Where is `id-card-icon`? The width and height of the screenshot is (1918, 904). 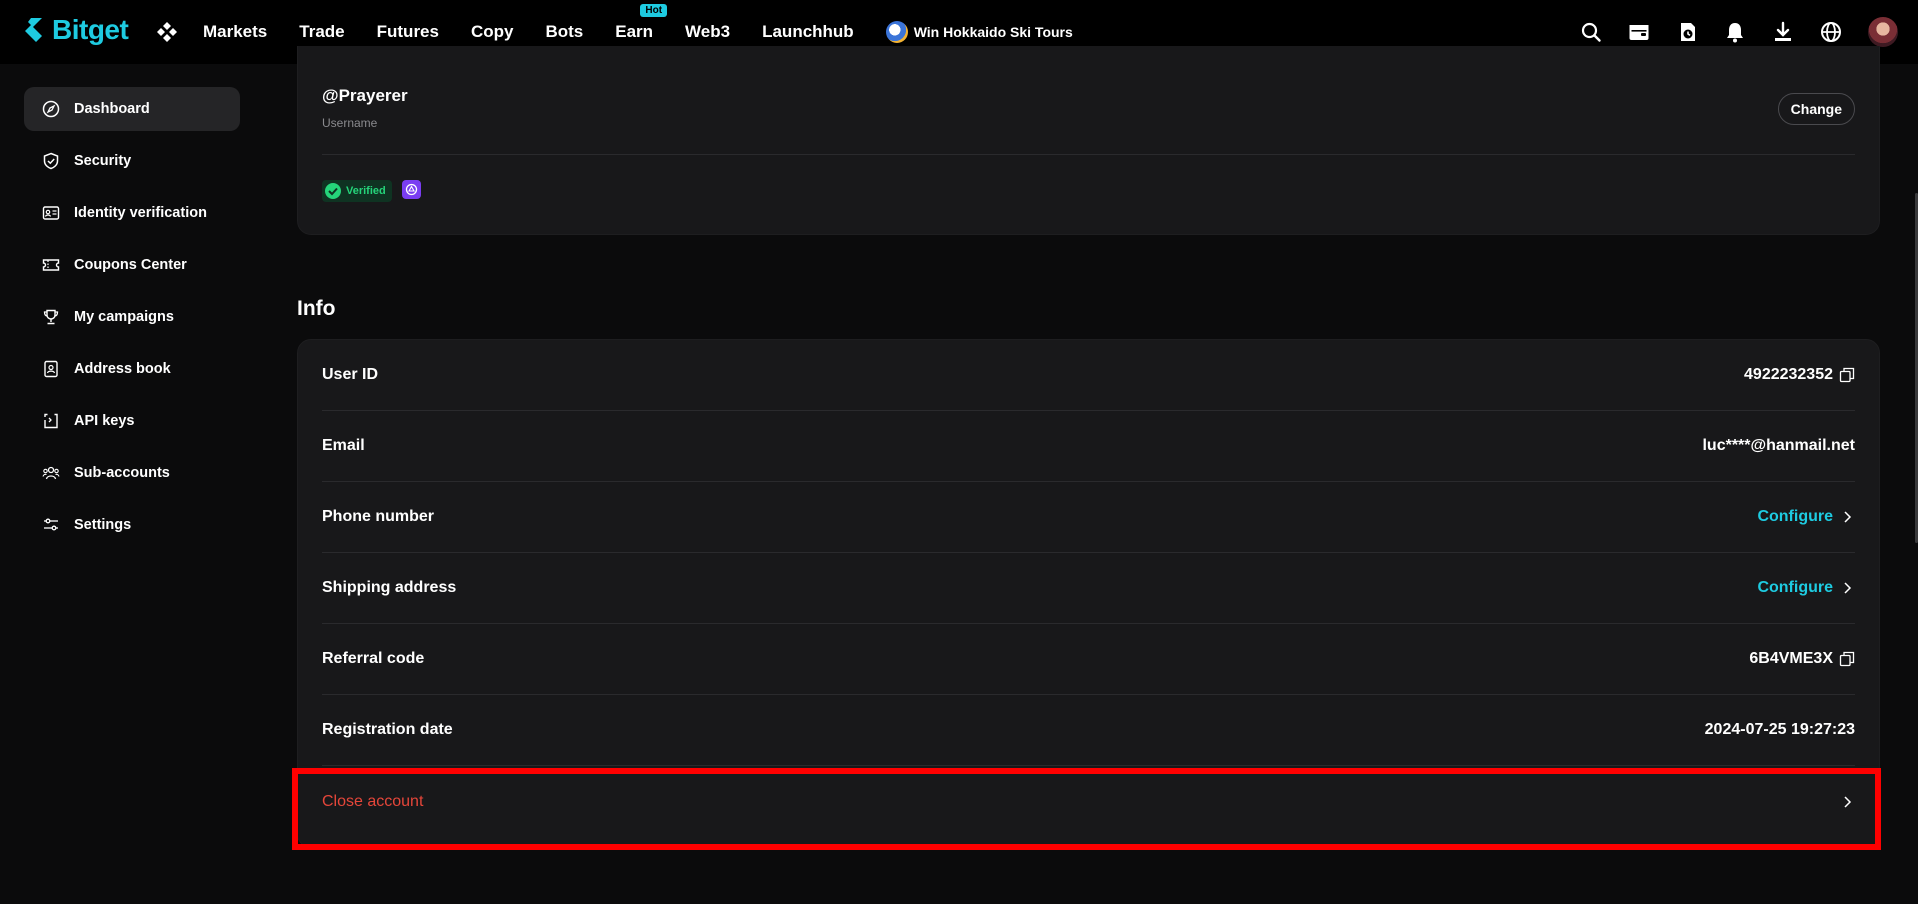 id-card-icon is located at coordinates (51, 213).